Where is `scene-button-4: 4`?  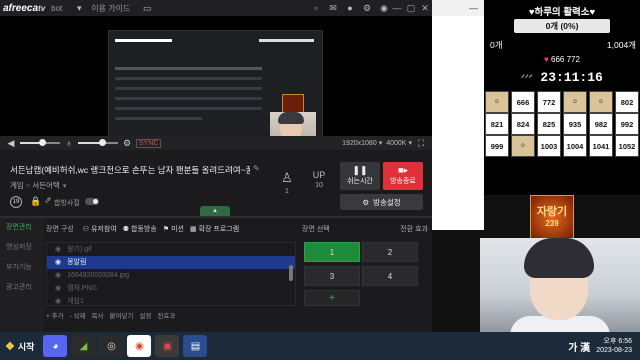
scene-button-4: 4 is located at coordinates (390, 276).